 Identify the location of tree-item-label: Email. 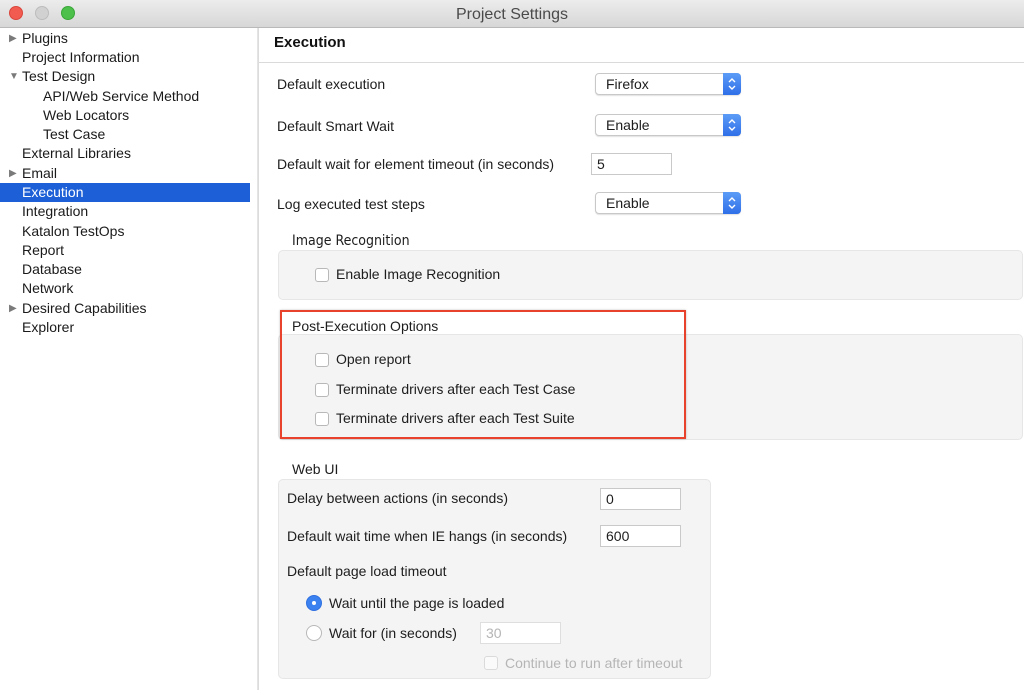
(40, 173).